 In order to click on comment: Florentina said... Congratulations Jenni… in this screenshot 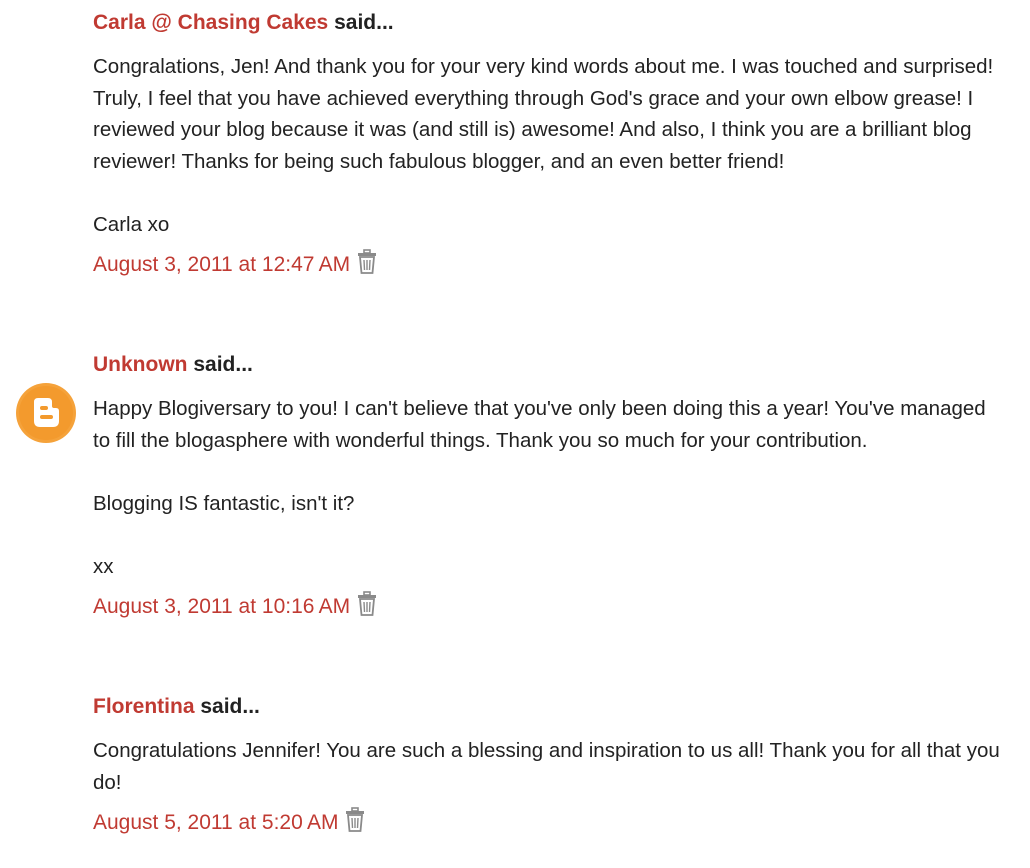, I will do `click(548, 766)`.